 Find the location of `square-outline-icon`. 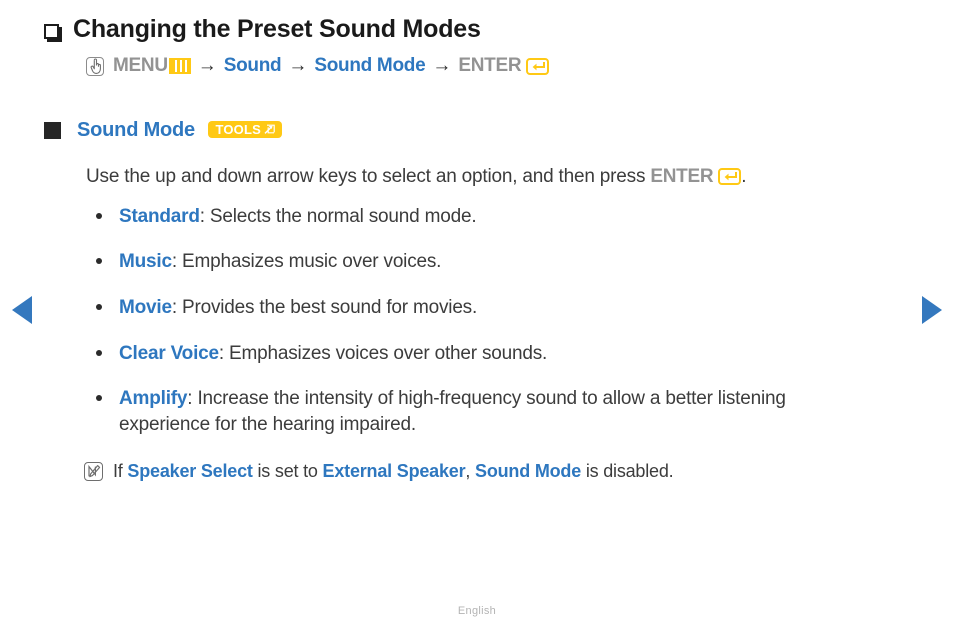

square-outline-icon is located at coordinates (51, 31).